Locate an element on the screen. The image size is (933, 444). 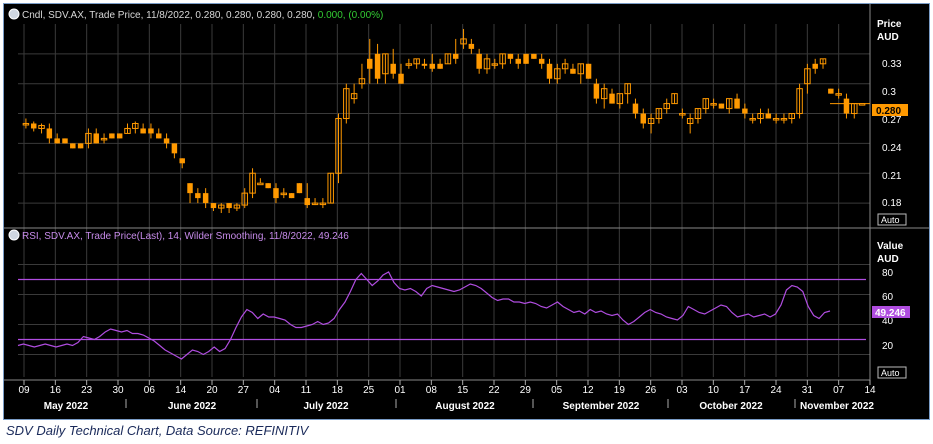
last-rsi-label: 49.246 is located at coordinates (890, 313).